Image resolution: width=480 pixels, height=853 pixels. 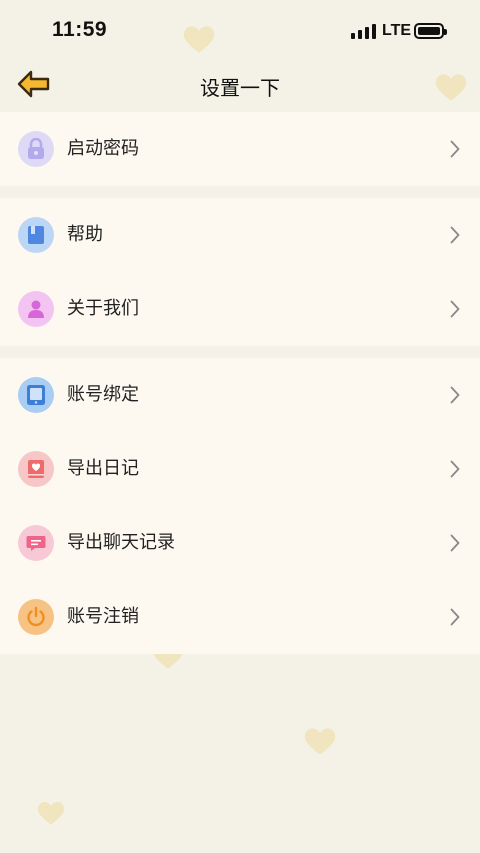 What do you see at coordinates (36, 149) in the screenshot?
I see `lock-icon` at bounding box center [36, 149].